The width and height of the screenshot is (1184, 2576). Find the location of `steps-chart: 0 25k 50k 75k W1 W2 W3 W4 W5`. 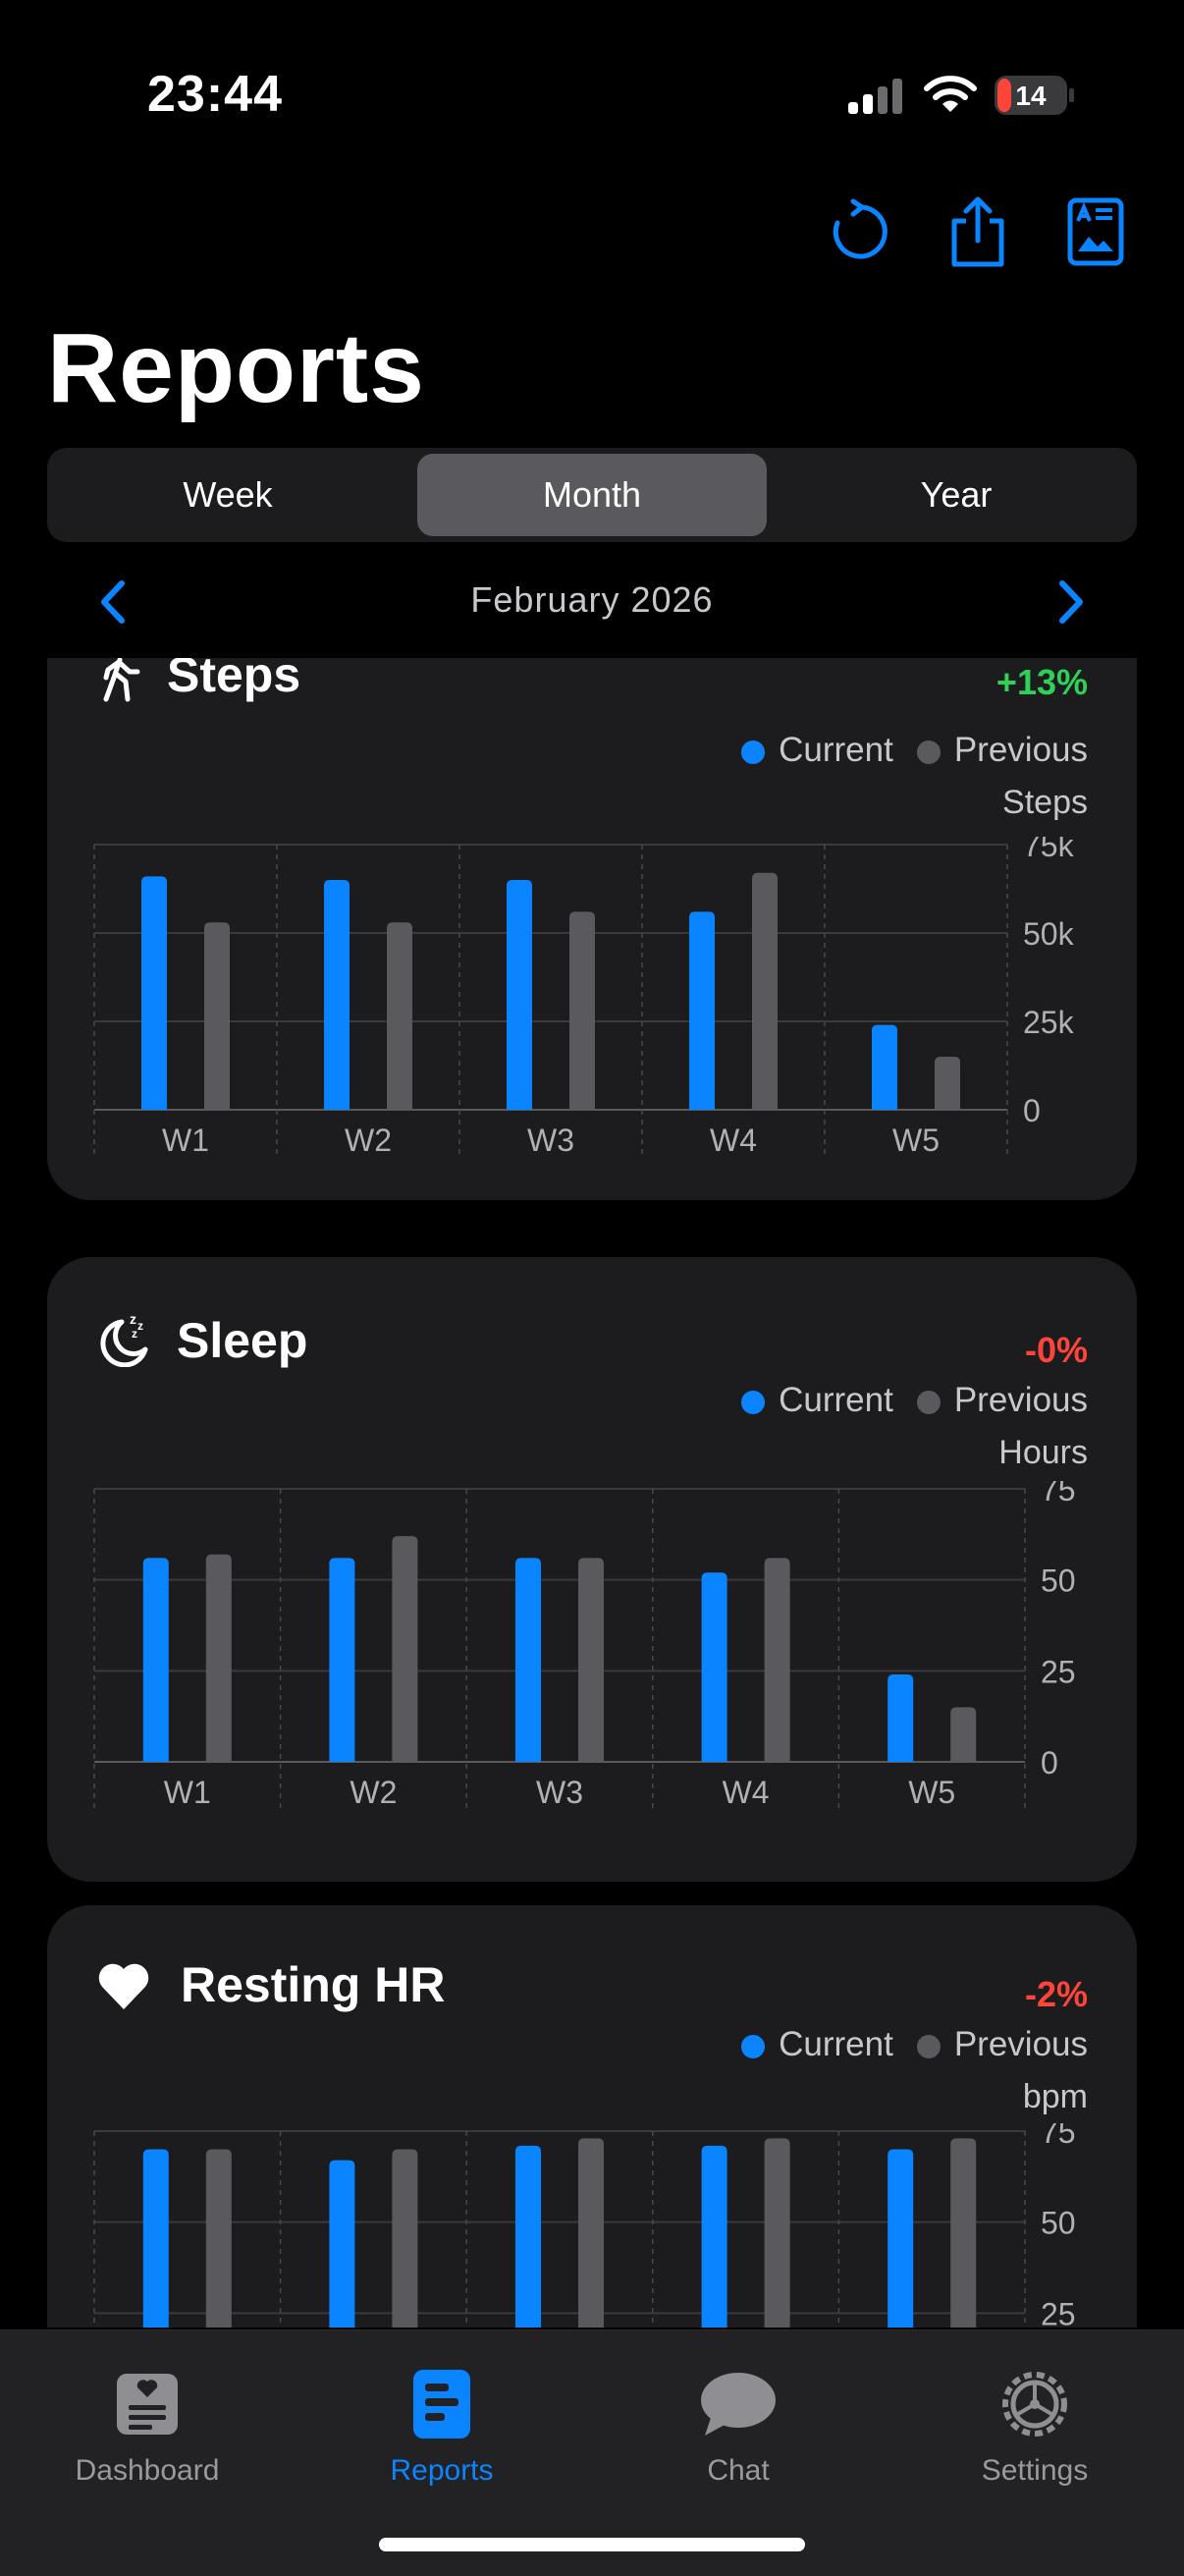

steps-chart: 0 25k 50k 75k W1 W2 W3 W4 W5 is located at coordinates (584, 998).